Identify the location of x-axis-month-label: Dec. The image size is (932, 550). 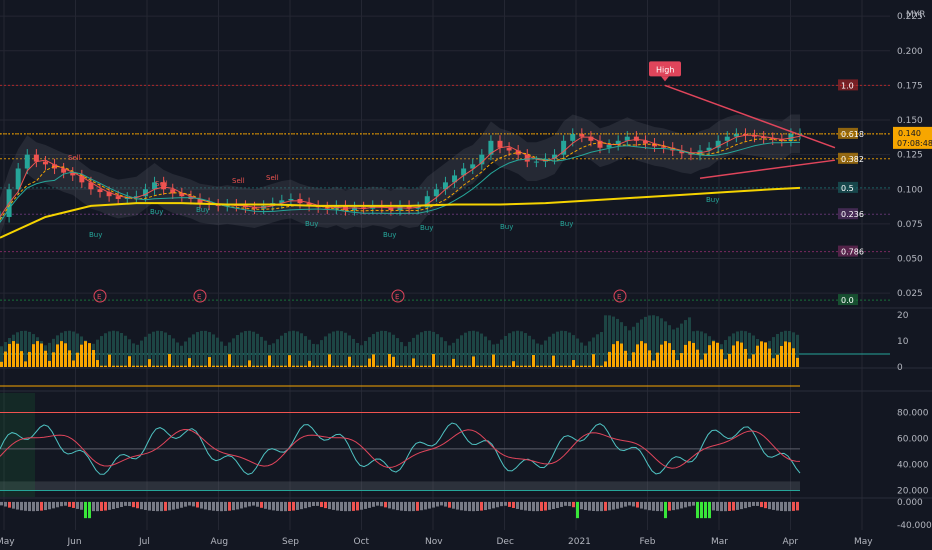
(505, 542).